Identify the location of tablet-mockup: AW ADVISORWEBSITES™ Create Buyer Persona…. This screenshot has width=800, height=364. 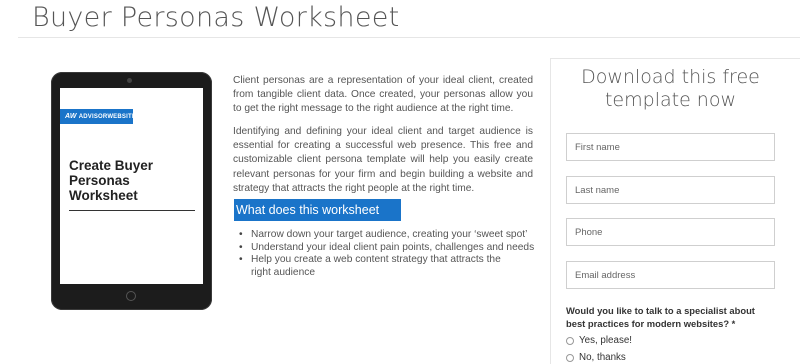
(131, 191).